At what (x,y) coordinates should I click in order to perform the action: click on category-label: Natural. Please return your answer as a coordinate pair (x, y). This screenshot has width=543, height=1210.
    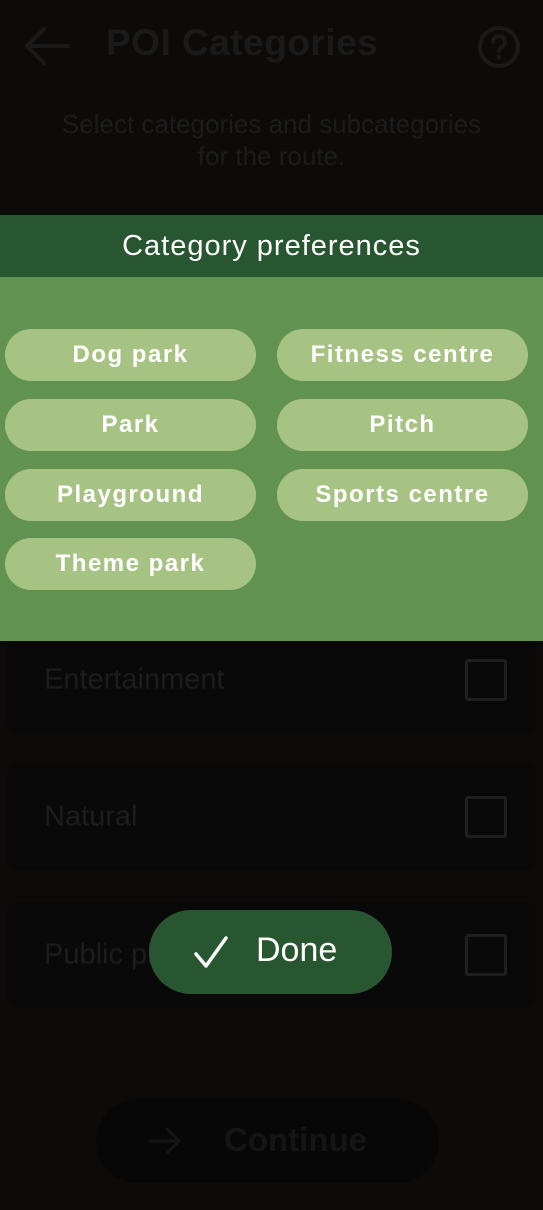
    Looking at the image, I should click on (91, 816).